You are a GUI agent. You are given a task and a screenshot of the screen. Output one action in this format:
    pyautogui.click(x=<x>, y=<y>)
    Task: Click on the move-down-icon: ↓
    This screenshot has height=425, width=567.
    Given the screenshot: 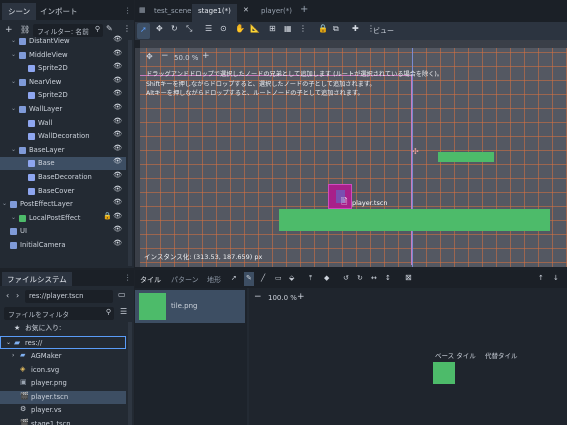 What is the action you would take?
    pyautogui.click(x=556, y=278)
    